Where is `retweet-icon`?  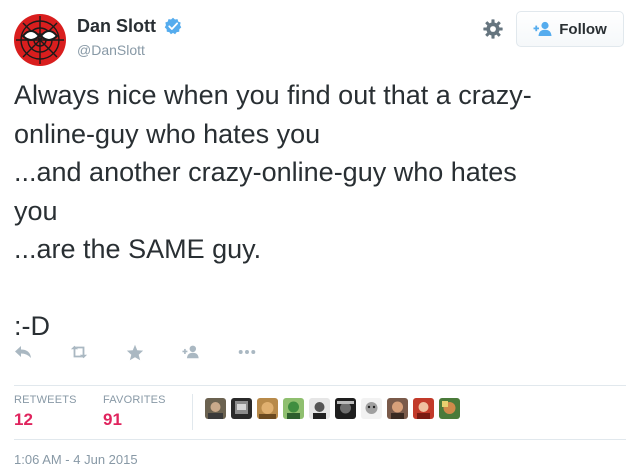
retweet-icon is located at coordinates (79, 352).